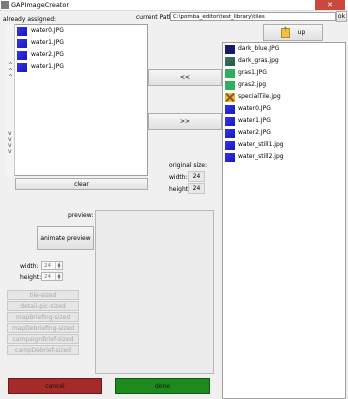 Image resolution: width=348 pixels, height=399 pixels. Describe the element at coordinates (47, 277) in the screenshot. I see `output-height-value: 24` at that location.